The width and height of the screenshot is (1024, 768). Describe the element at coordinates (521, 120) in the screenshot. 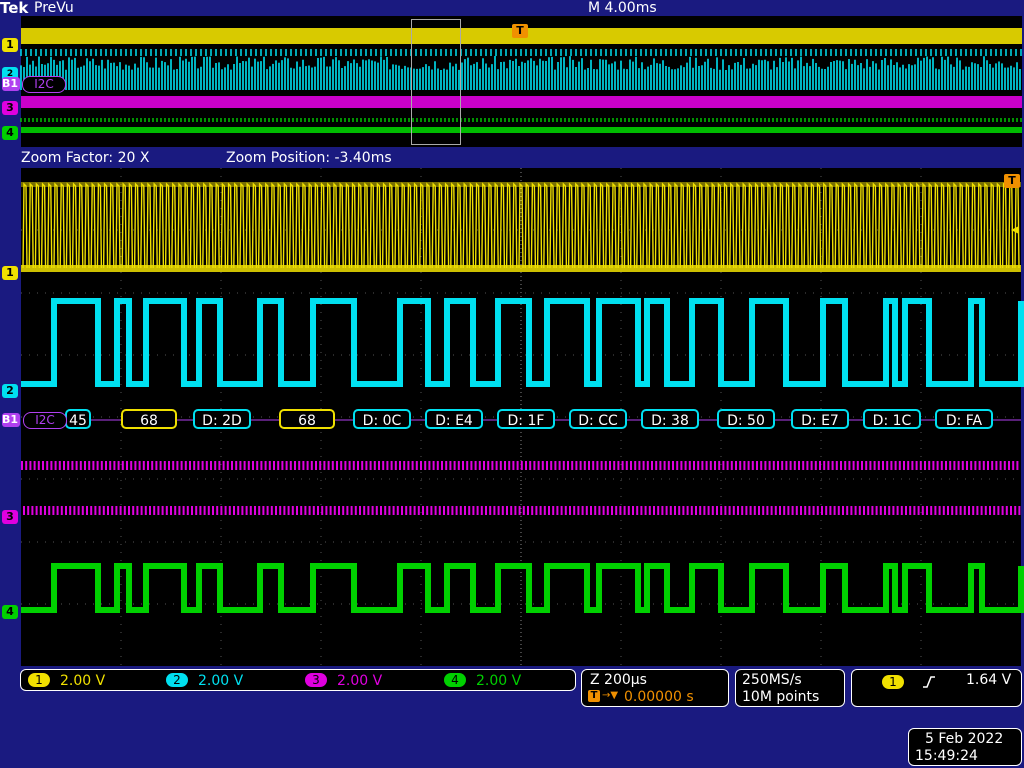

I see `ov-ch4-dots` at that location.